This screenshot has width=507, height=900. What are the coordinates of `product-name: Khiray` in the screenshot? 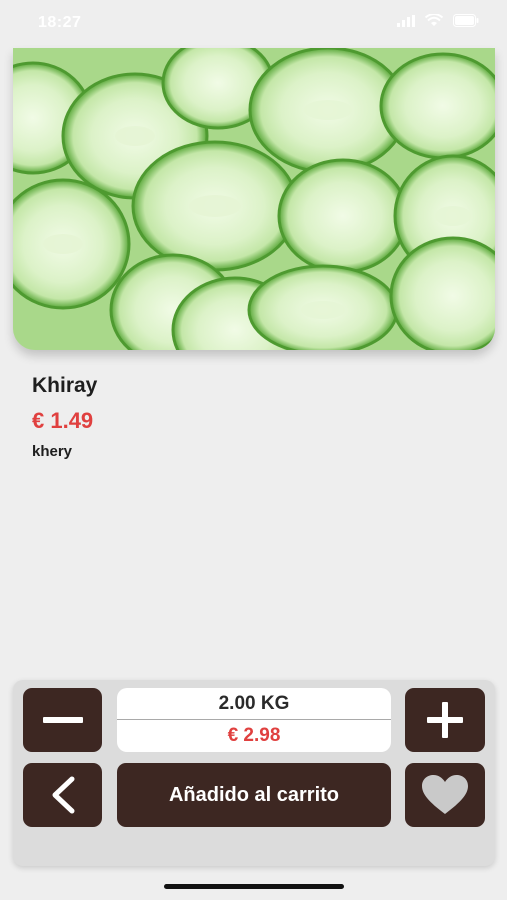 It's located at (65, 385).